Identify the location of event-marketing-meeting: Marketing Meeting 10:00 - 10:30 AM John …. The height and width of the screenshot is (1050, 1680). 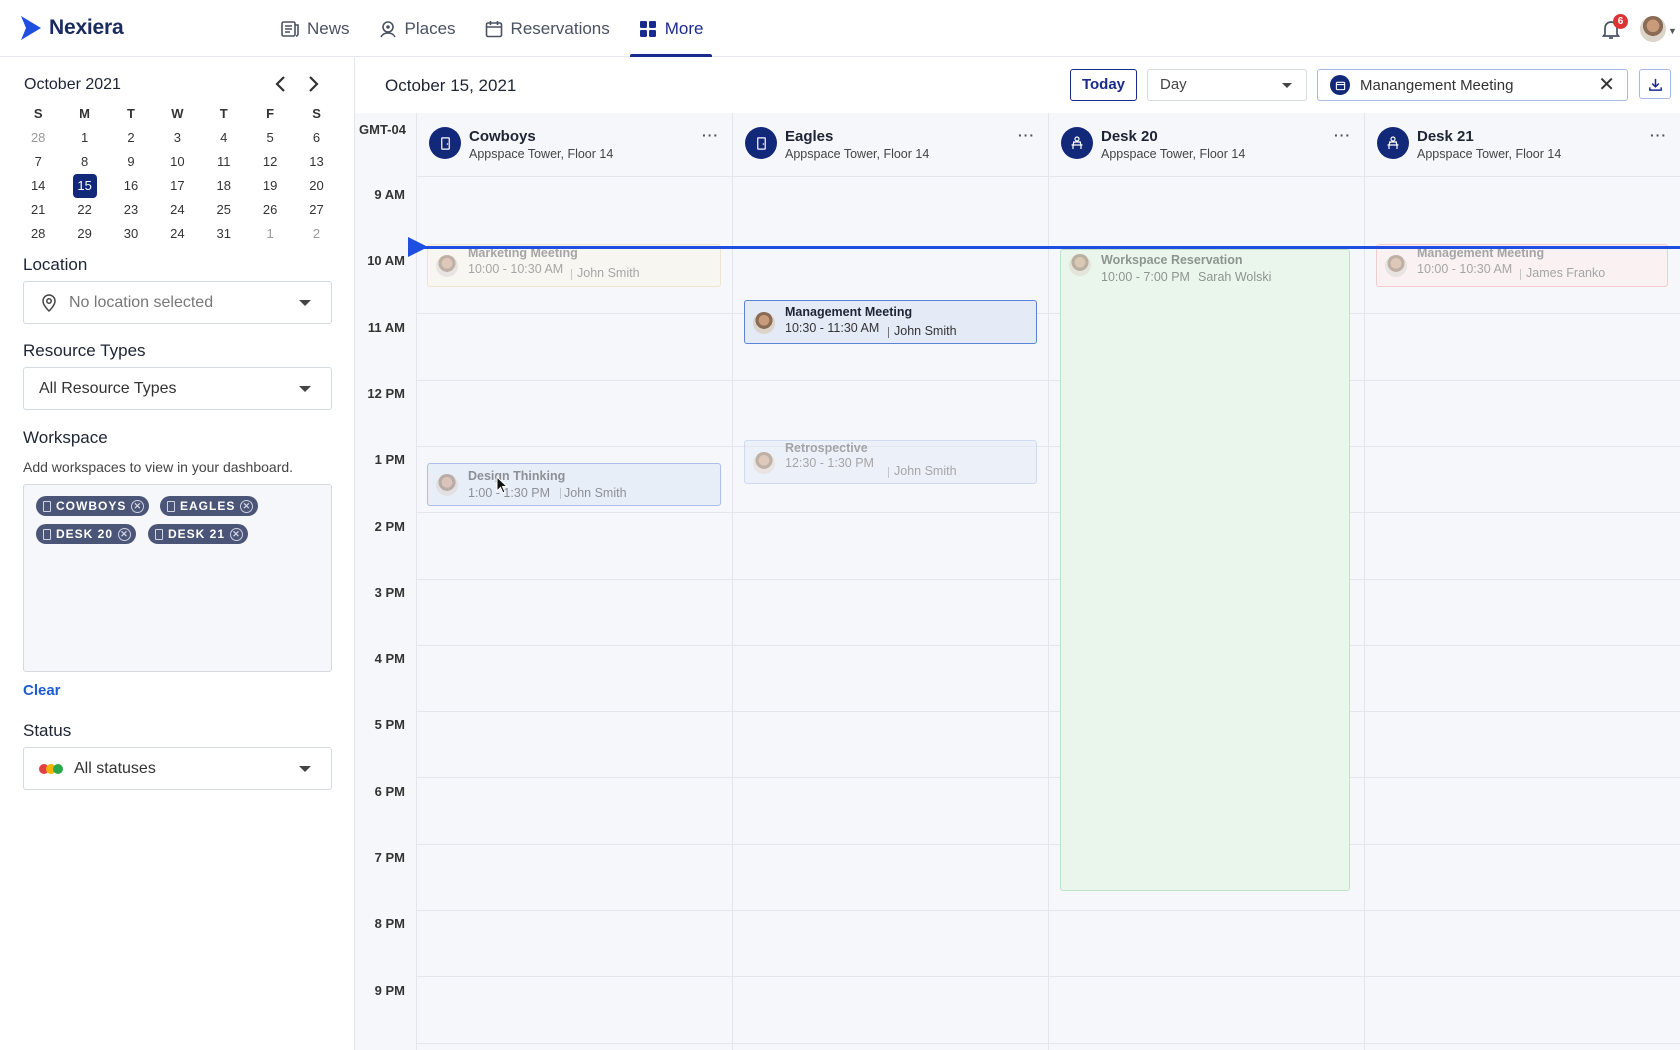
(574, 265).